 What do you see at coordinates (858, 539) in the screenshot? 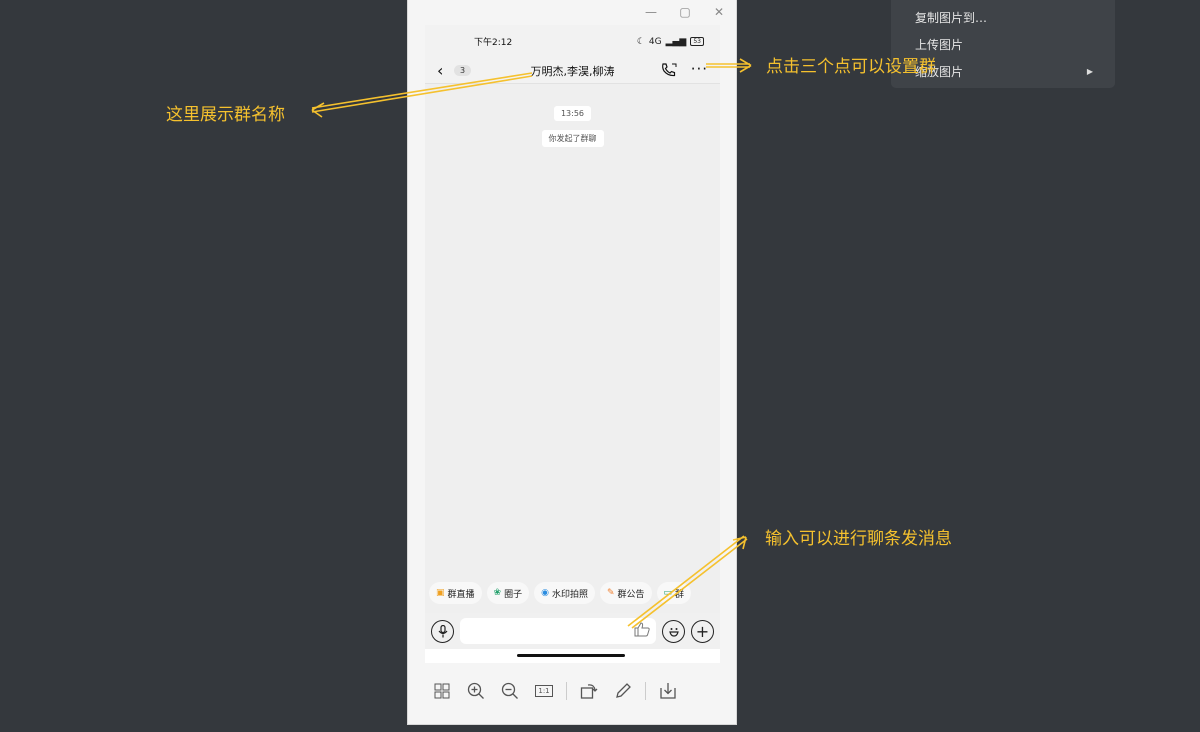
I see `annotation-input: 输入可以进行聊条发消息` at bounding box center [858, 539].